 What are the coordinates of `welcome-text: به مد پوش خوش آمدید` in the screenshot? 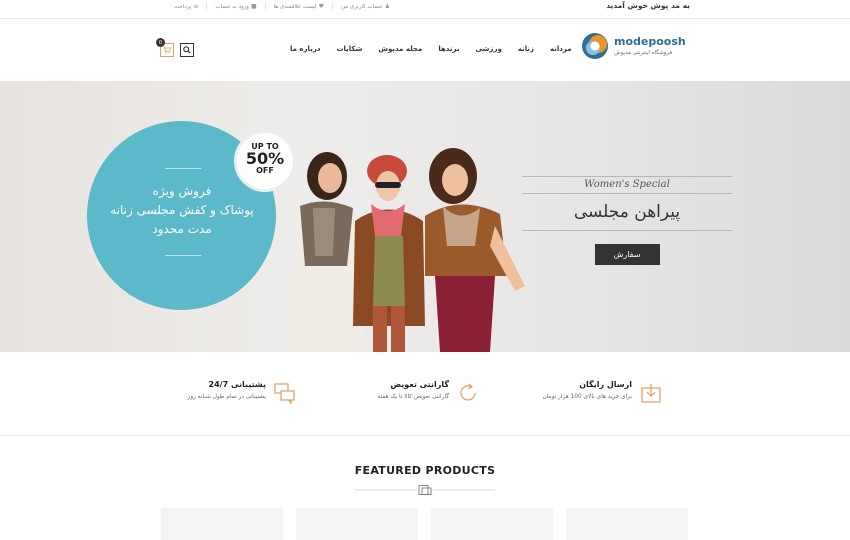 It's located at (648, 5).